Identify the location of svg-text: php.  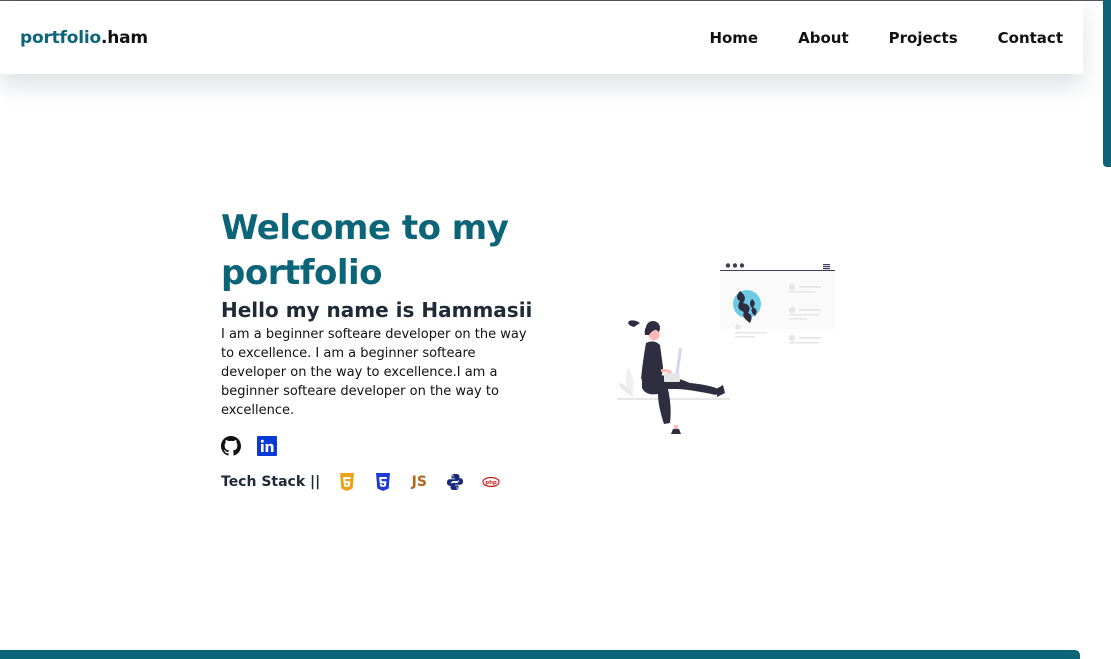
(492, 483).